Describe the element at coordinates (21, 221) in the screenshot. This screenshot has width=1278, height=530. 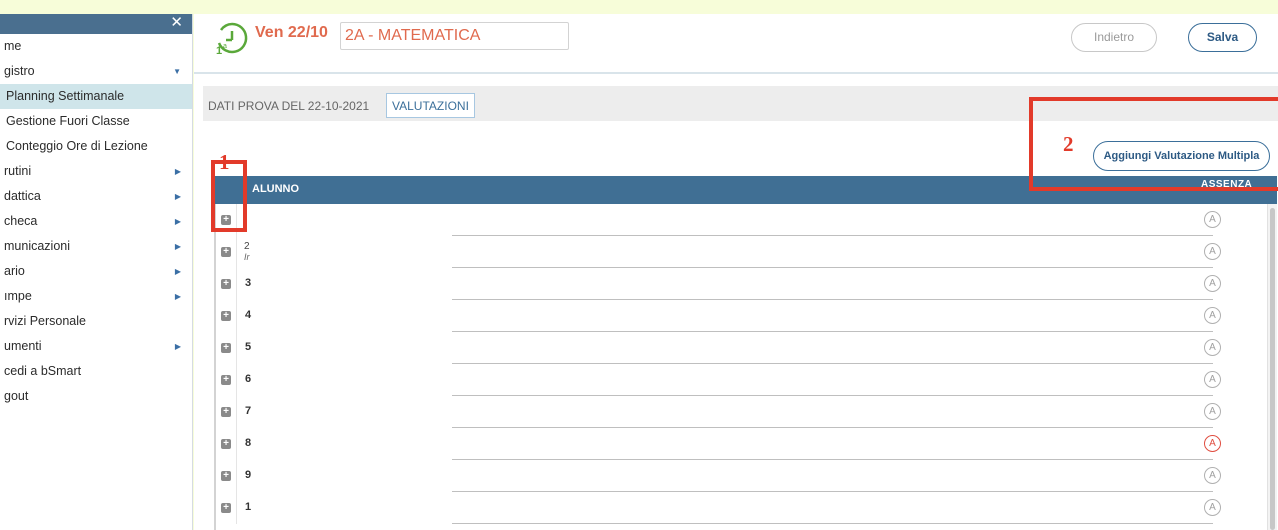
I see `sidebar-item-label: checa` at that location.